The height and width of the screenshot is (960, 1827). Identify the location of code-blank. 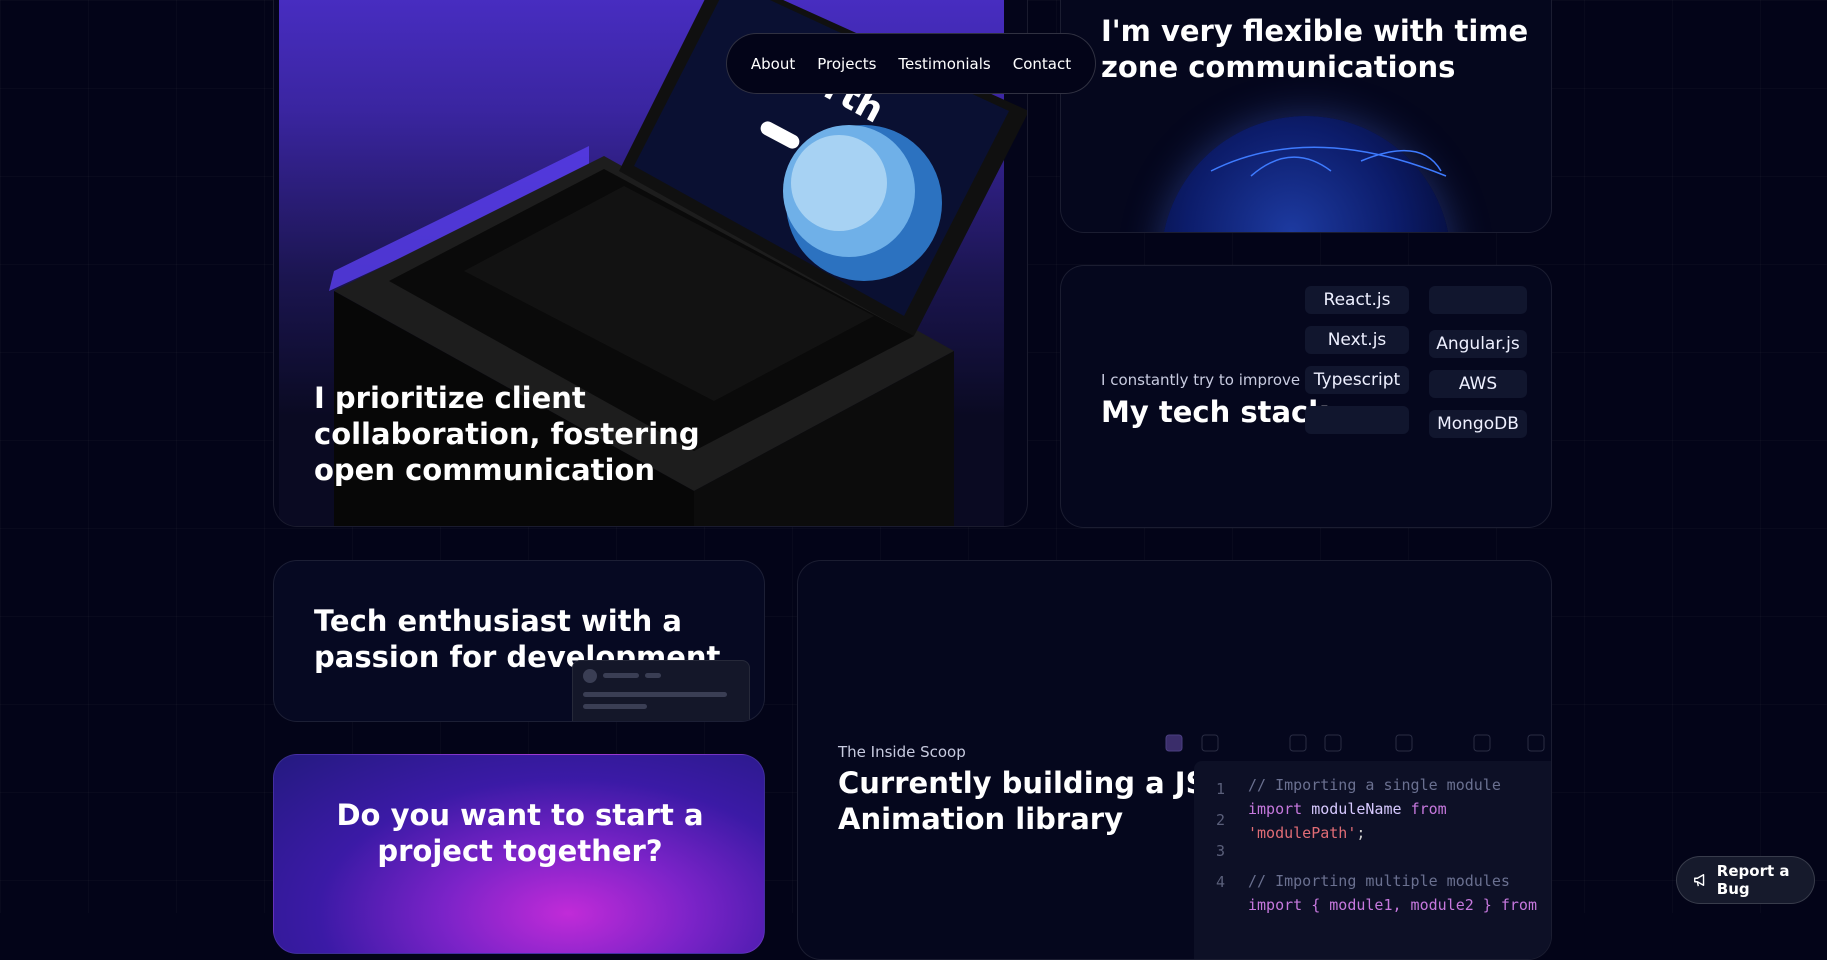
(1392, 857).